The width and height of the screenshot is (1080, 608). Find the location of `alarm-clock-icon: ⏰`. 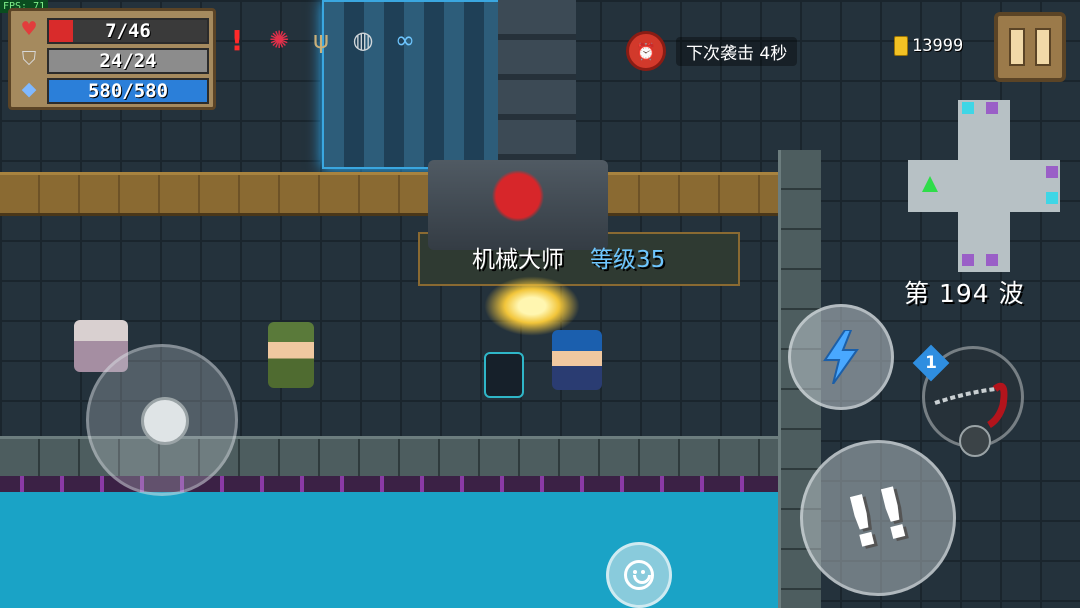

alarm-clock-icon: ⏰ is located at coordinates (646, 51).